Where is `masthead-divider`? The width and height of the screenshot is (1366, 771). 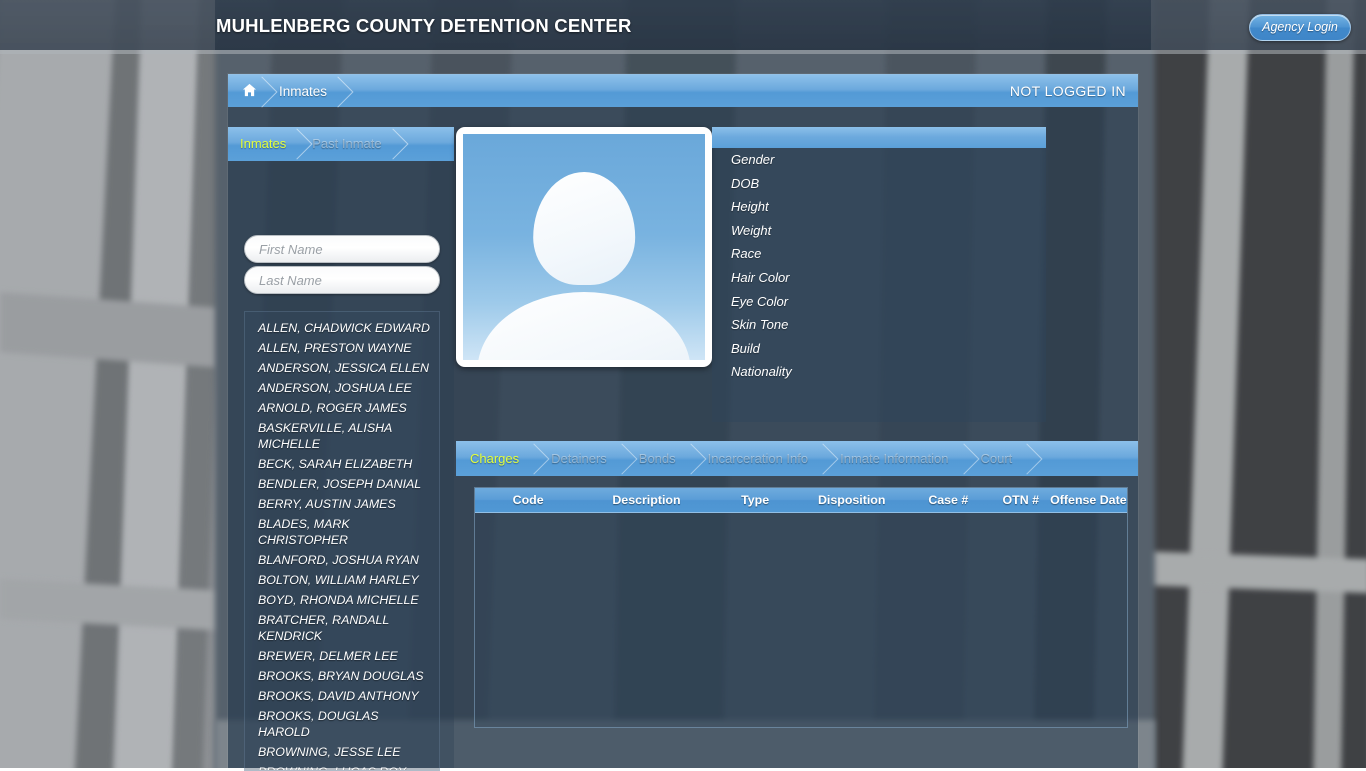
masthead-divider is located at coordinates (683, 52).